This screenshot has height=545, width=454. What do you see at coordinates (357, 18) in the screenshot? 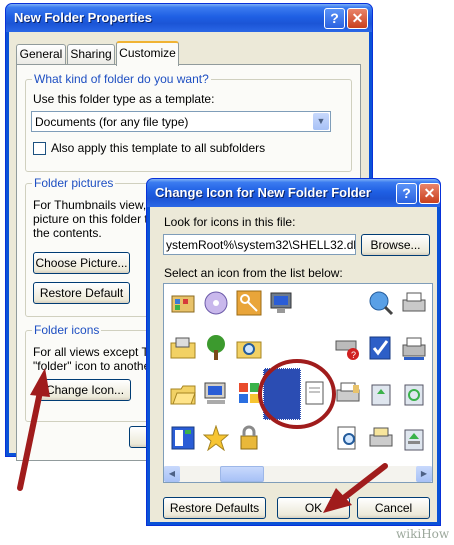
I see `close-button: ✕` at bounding box center [357, 18].